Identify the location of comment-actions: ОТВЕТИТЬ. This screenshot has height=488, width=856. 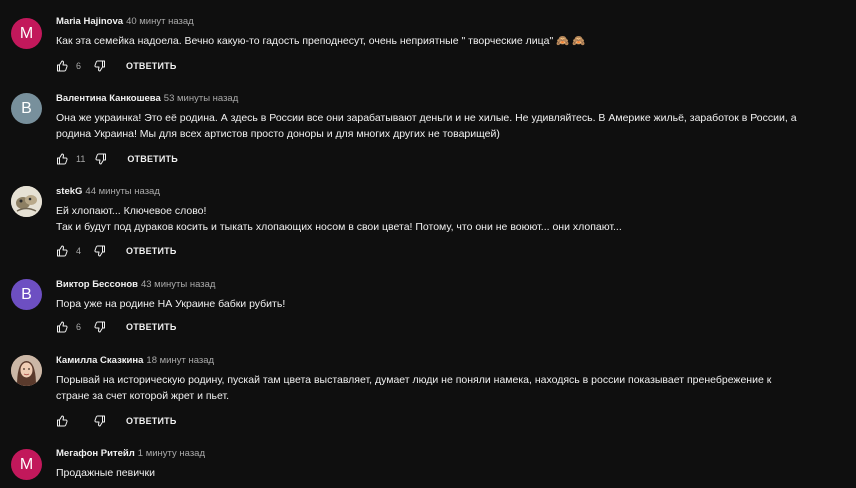
(116, 421).